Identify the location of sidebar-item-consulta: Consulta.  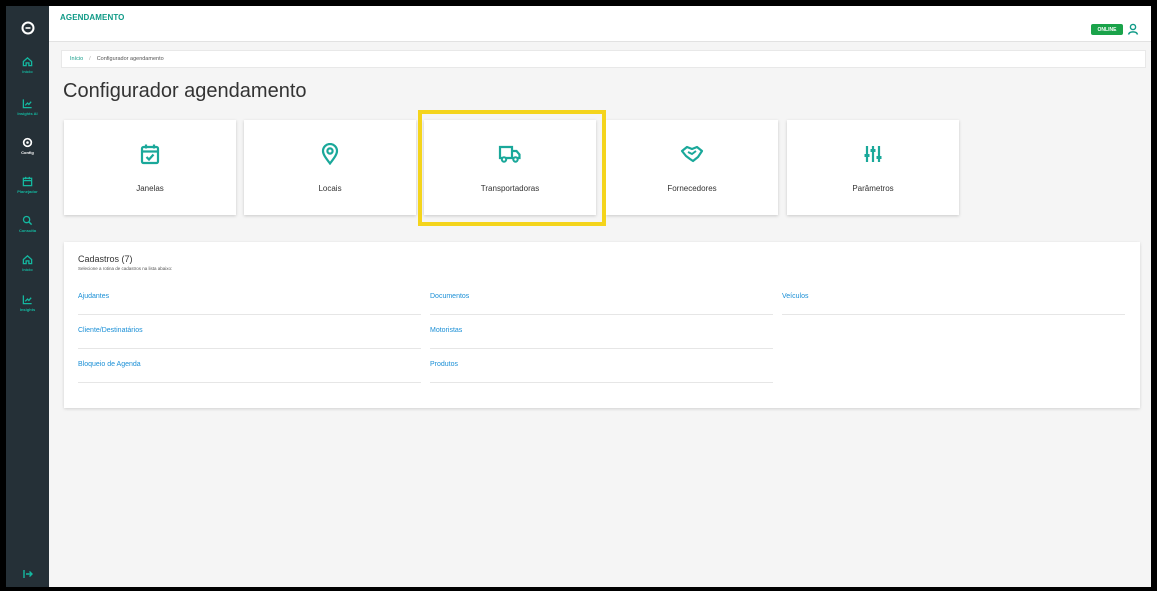
(27, 230).